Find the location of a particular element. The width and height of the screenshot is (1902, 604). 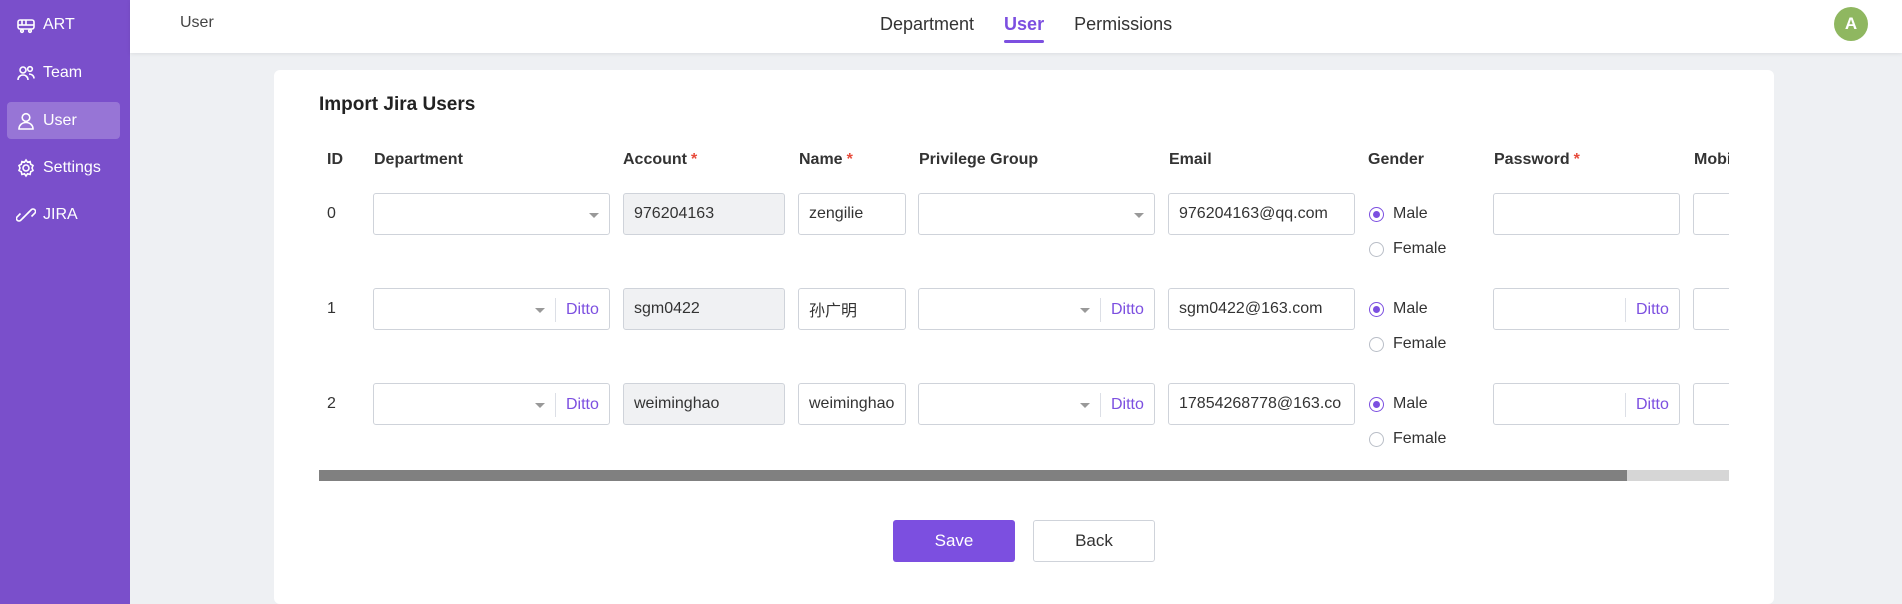

sidebar-item-label: JIRA is located at coordinates (60, 214).